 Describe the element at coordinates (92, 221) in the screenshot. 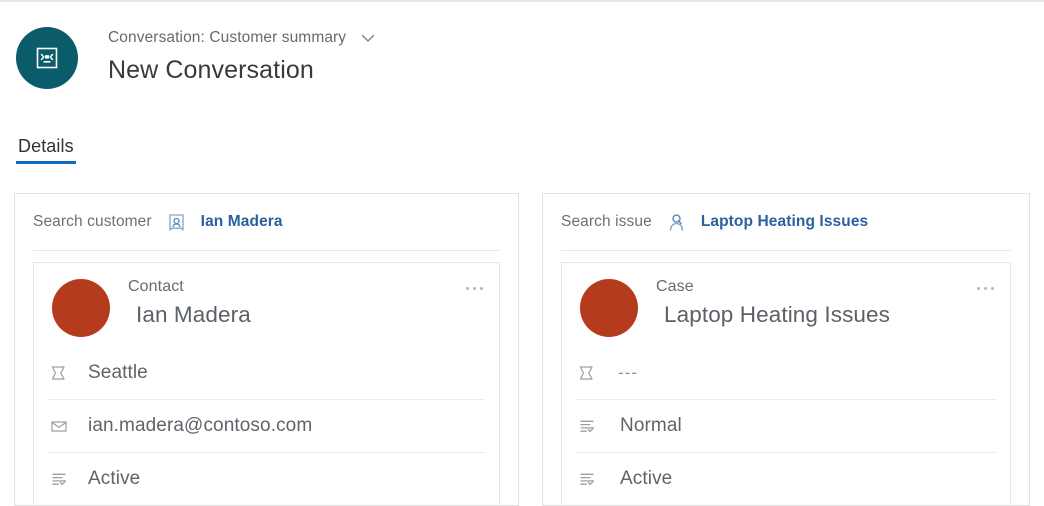

I see `search-customer-label: Search customer` at that location.